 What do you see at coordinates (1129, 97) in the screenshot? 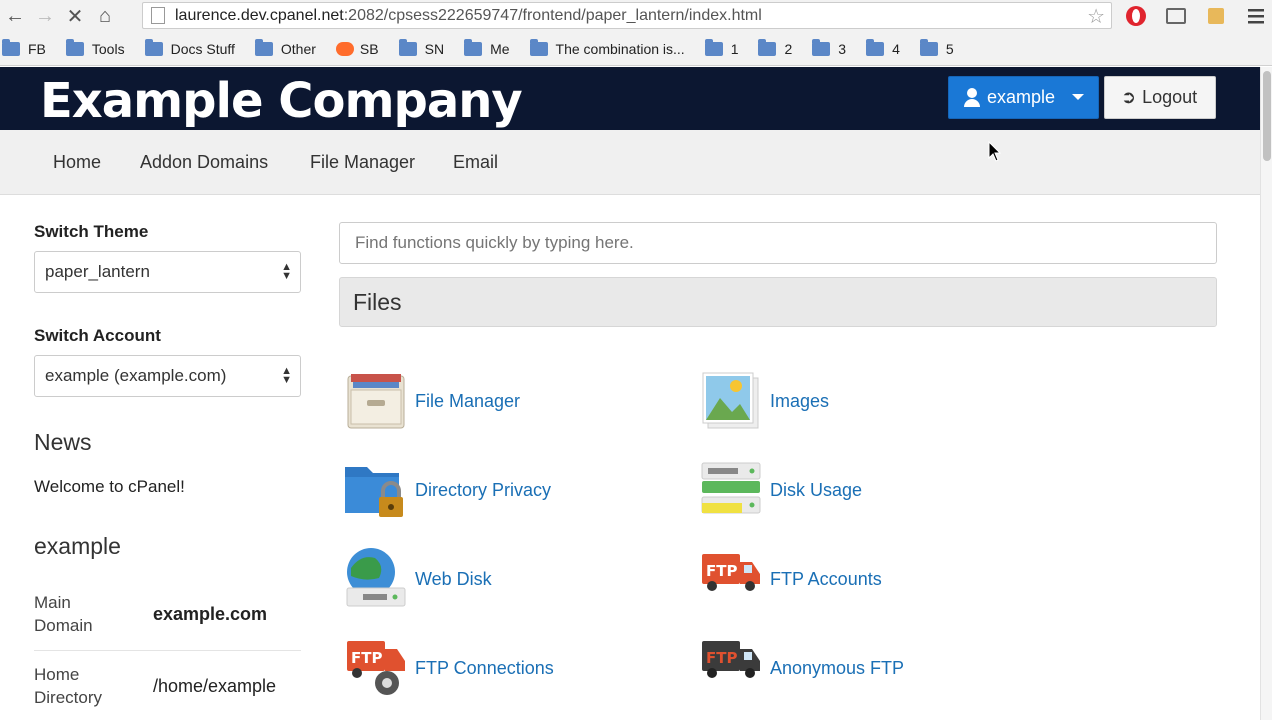
I see `logout-icon: ➲` at bounding box center [1129, 97].